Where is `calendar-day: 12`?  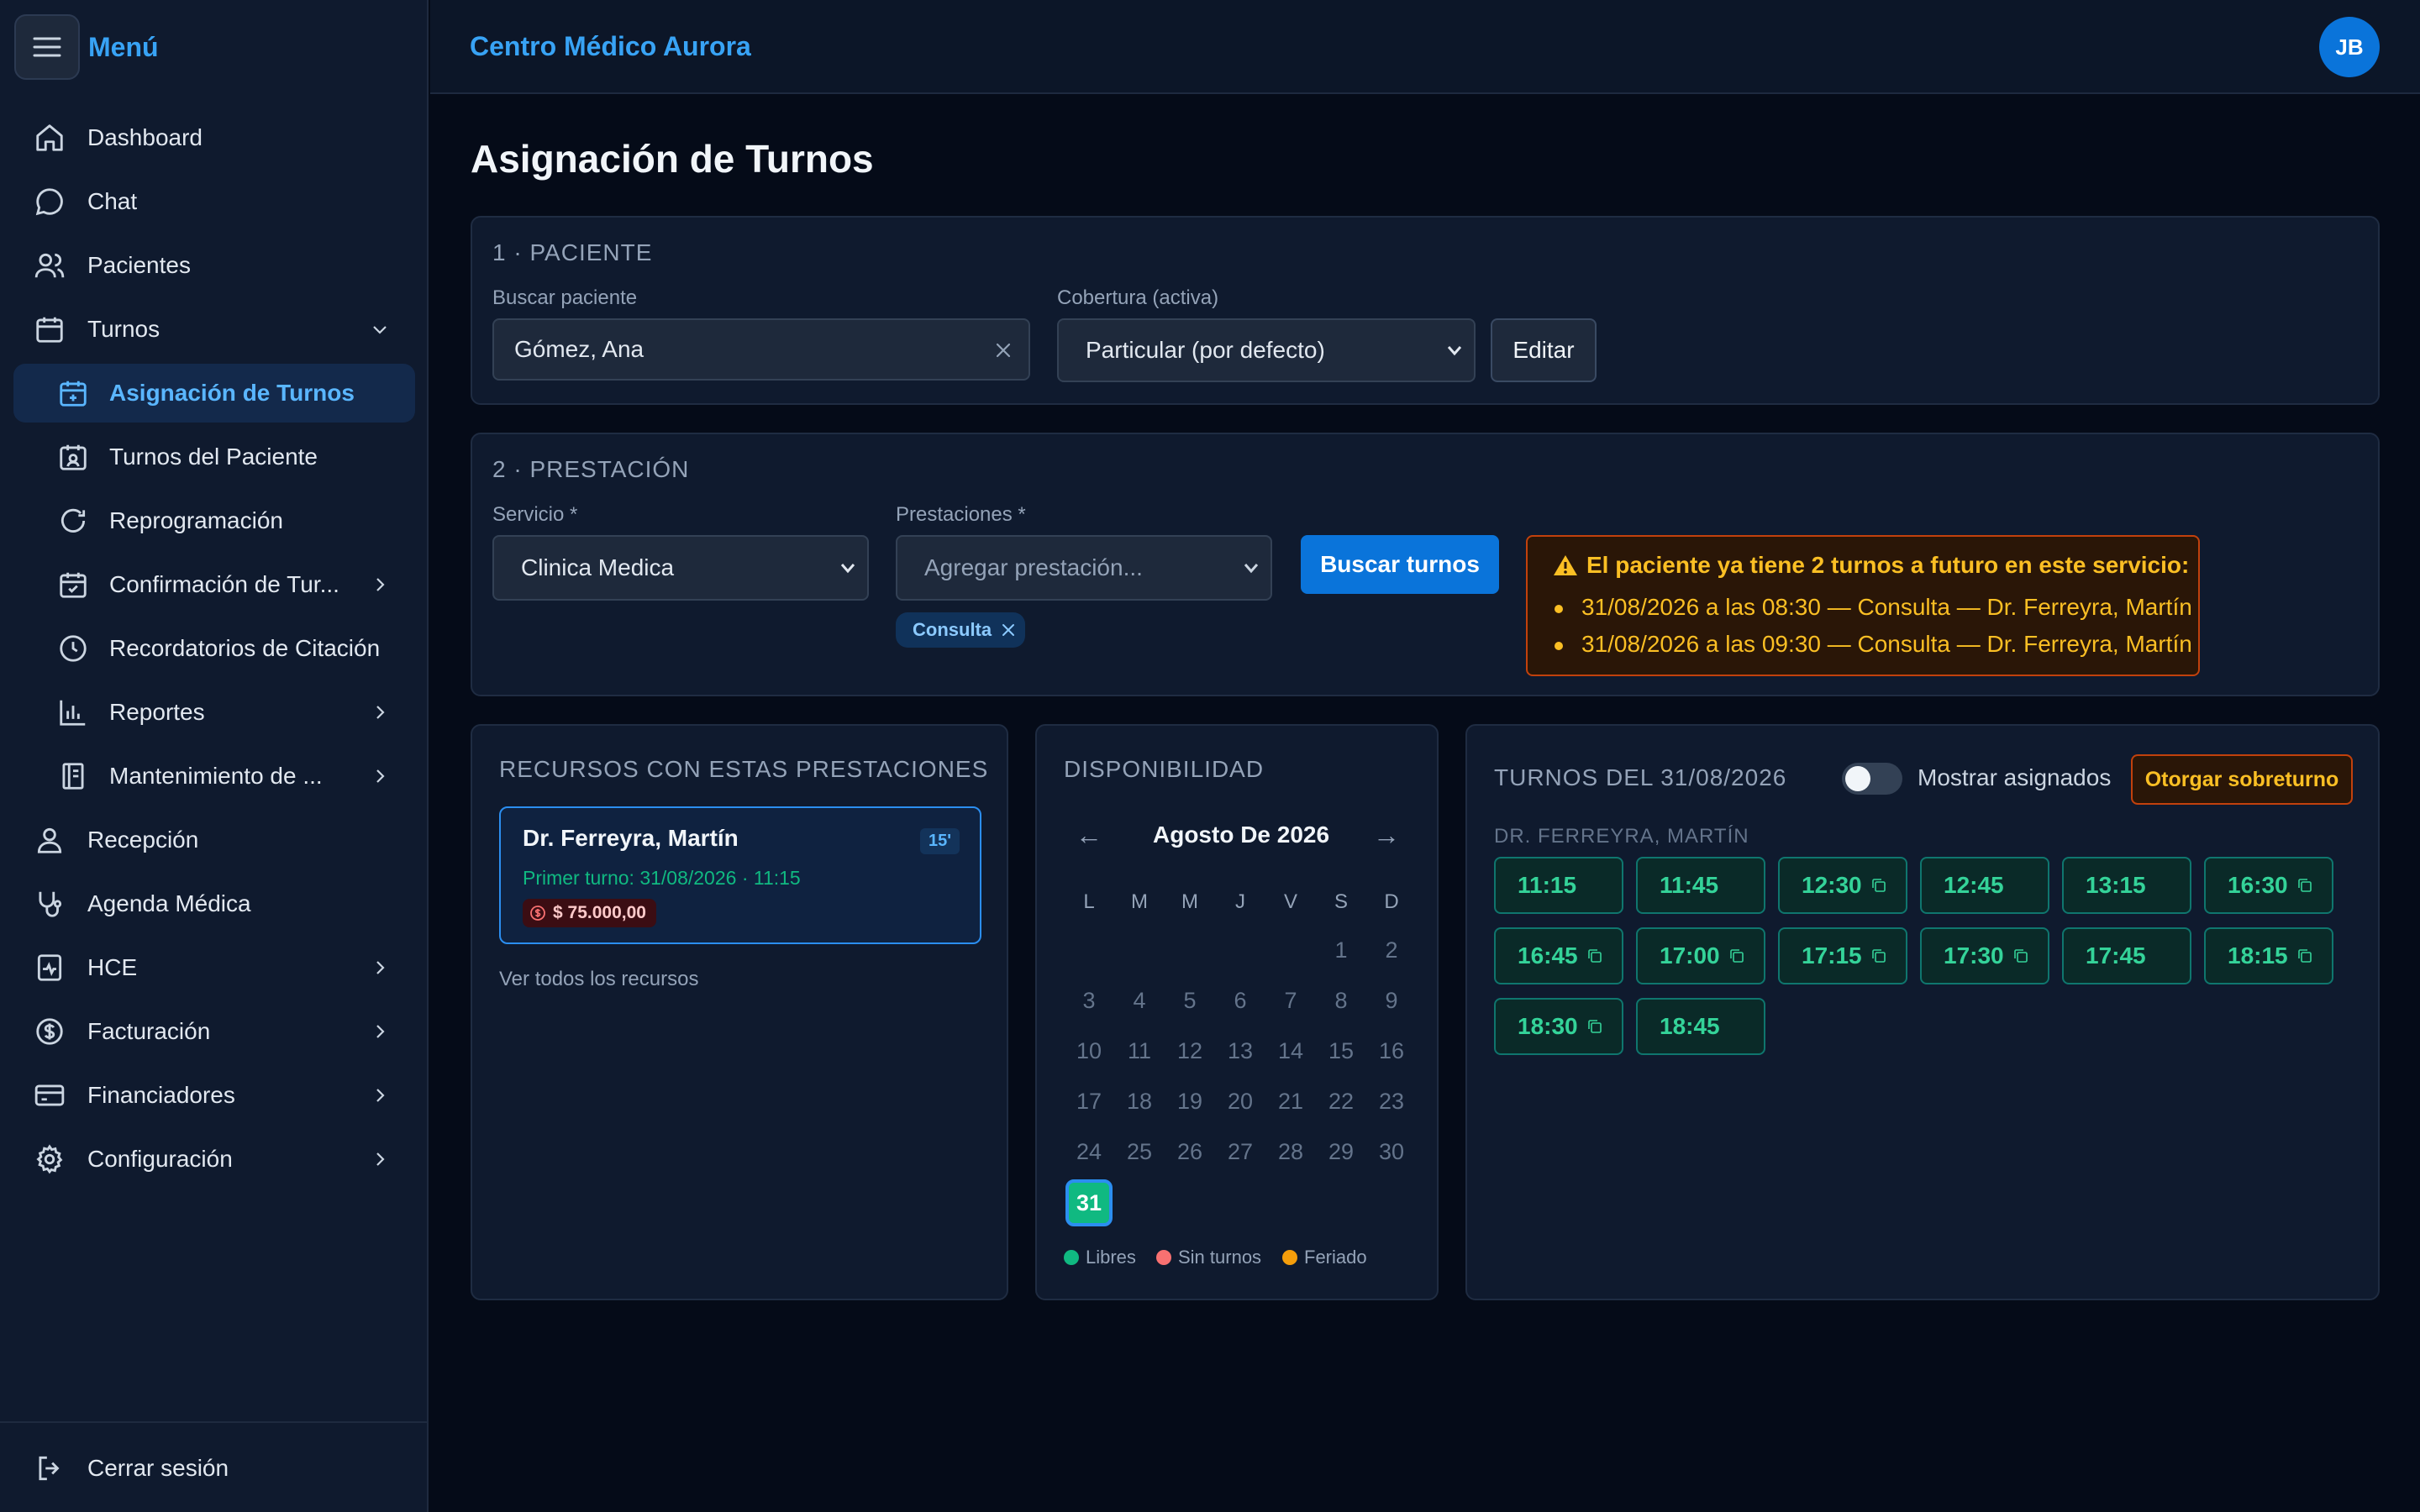 calendar-day: 12 is located at coordinates (1190, 1051).